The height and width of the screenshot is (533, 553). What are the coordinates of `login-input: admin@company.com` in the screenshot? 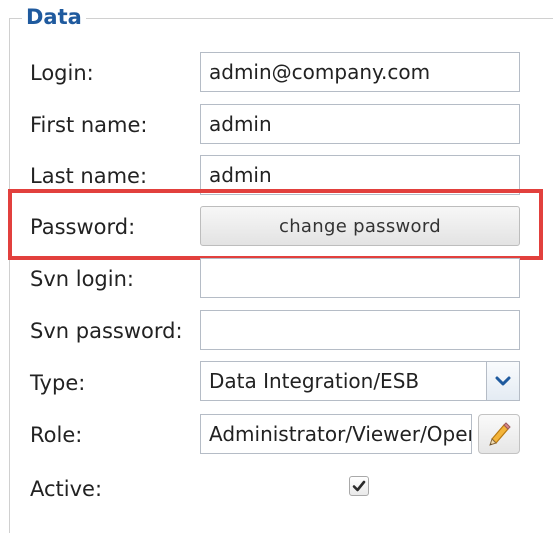 It's located at (360, 72).